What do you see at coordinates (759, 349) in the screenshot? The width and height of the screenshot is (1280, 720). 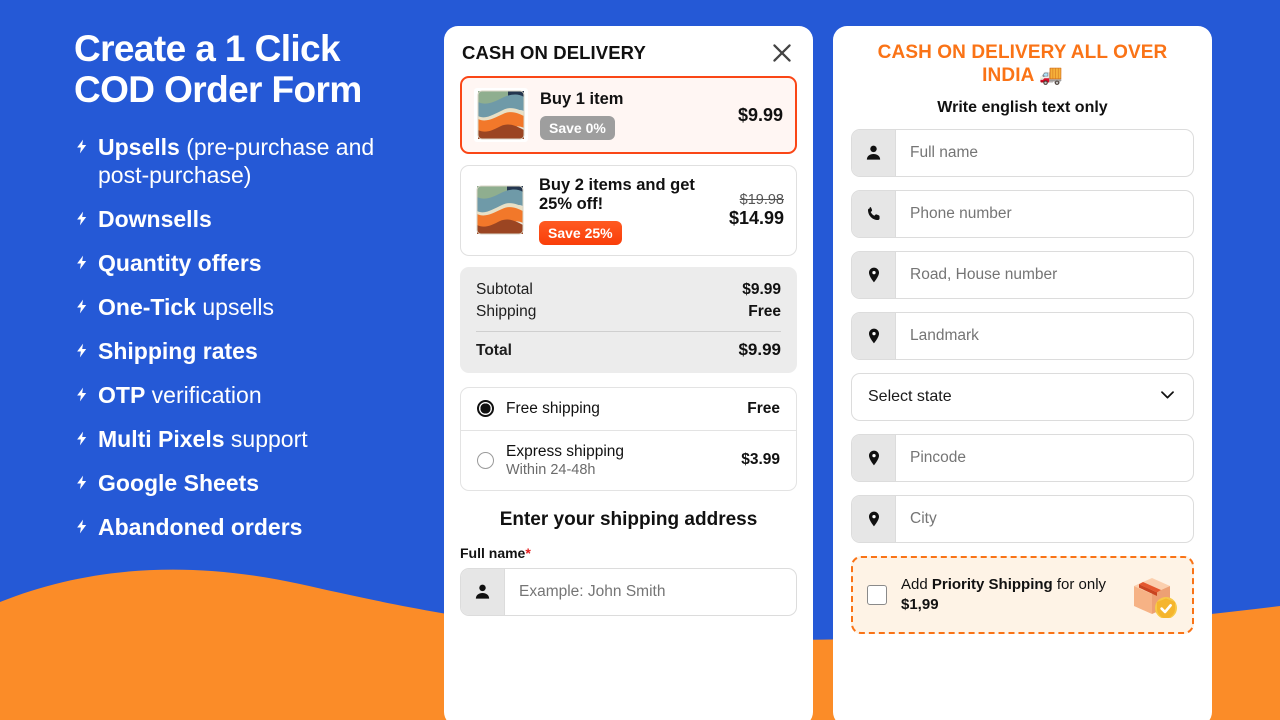 I see `total-value: $9.99` at bounding box center [759, 349].